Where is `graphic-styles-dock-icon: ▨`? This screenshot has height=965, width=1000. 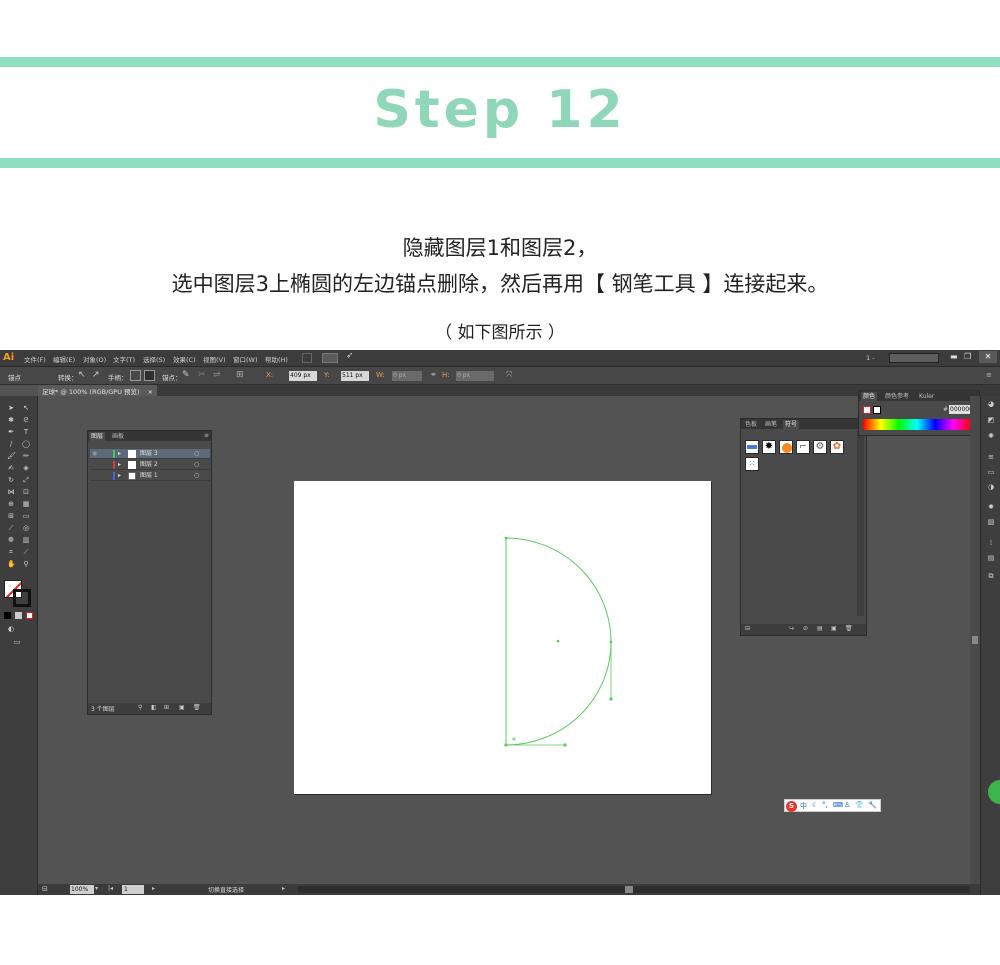
graphic-styles-dock-icon: ▨ is located at coordinates (991, 522).